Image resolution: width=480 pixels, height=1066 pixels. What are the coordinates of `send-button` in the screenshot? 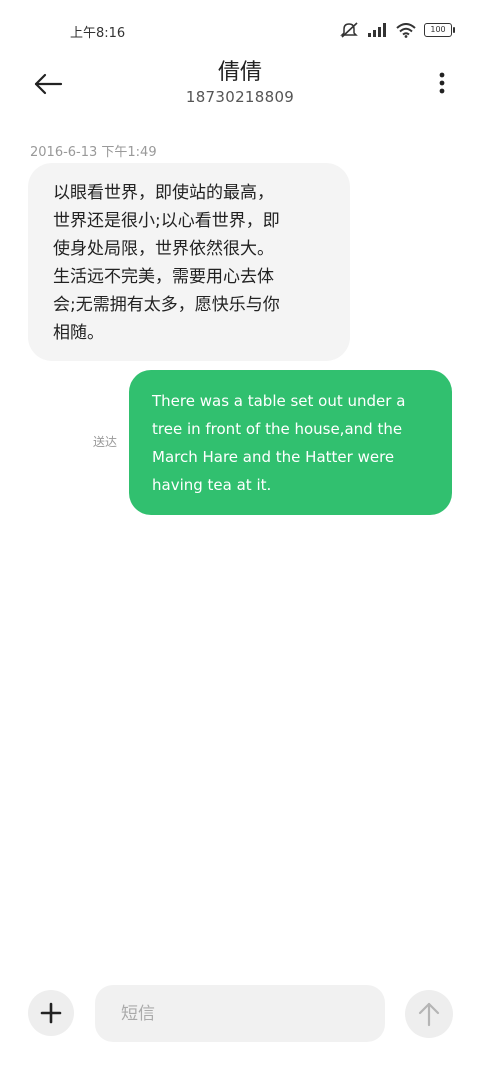 It's located at (429, 1014).